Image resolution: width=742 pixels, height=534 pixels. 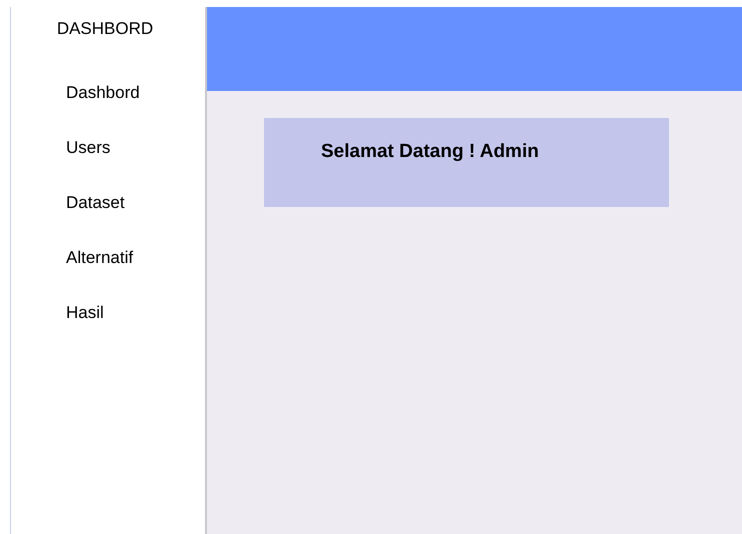 What do you see at coordinates (430, 152) in the screenshot?
I see `welcome-text: Selamat Datang ! Admin` at bounding box center [430, 152].